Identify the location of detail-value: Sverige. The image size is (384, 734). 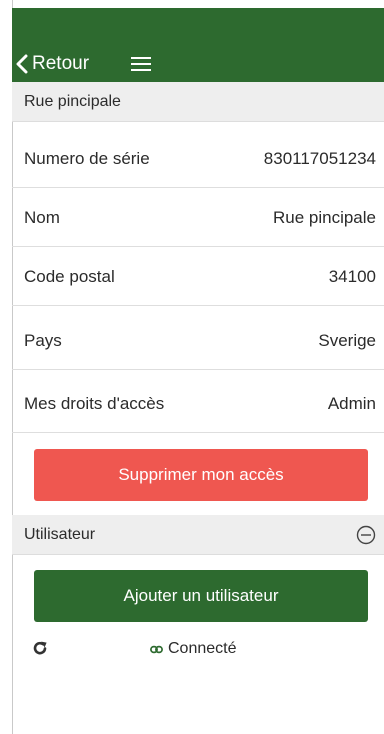
(347, 340).